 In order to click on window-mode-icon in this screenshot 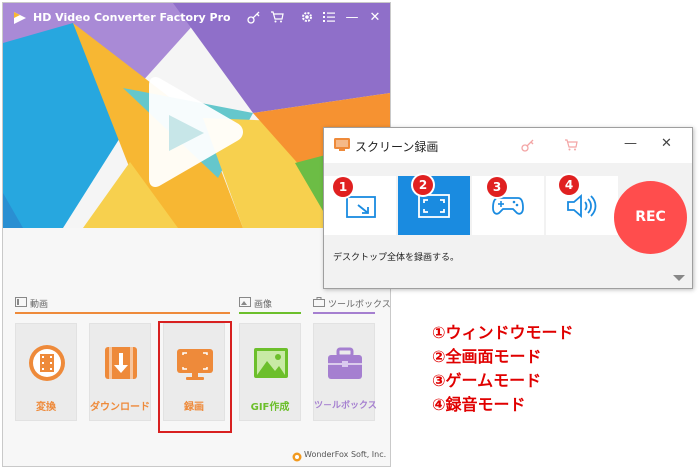, I will do `click(361, 207)`.